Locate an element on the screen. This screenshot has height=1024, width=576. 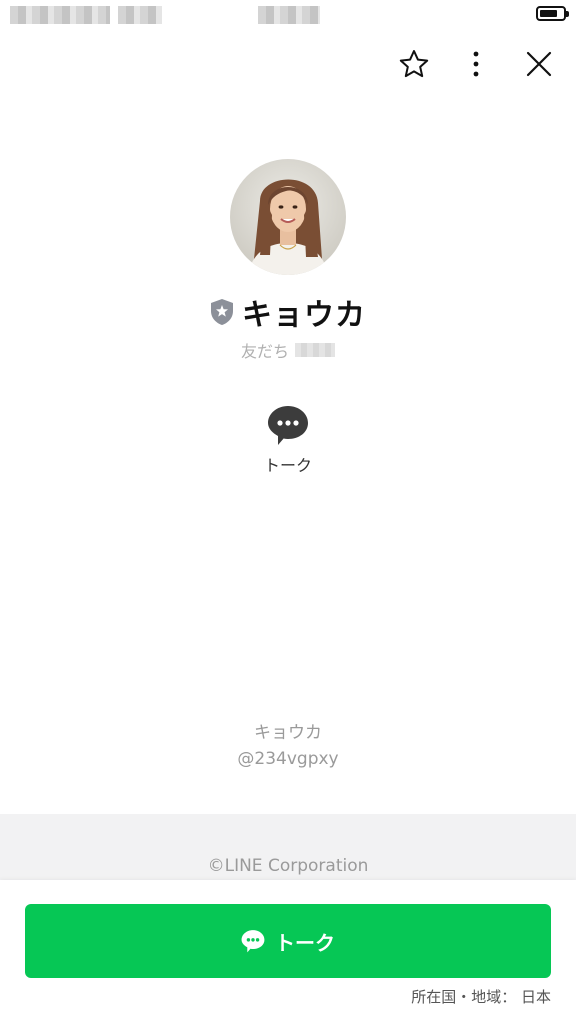
chat-bubble-small-icon is located at coordinates (253, 941).